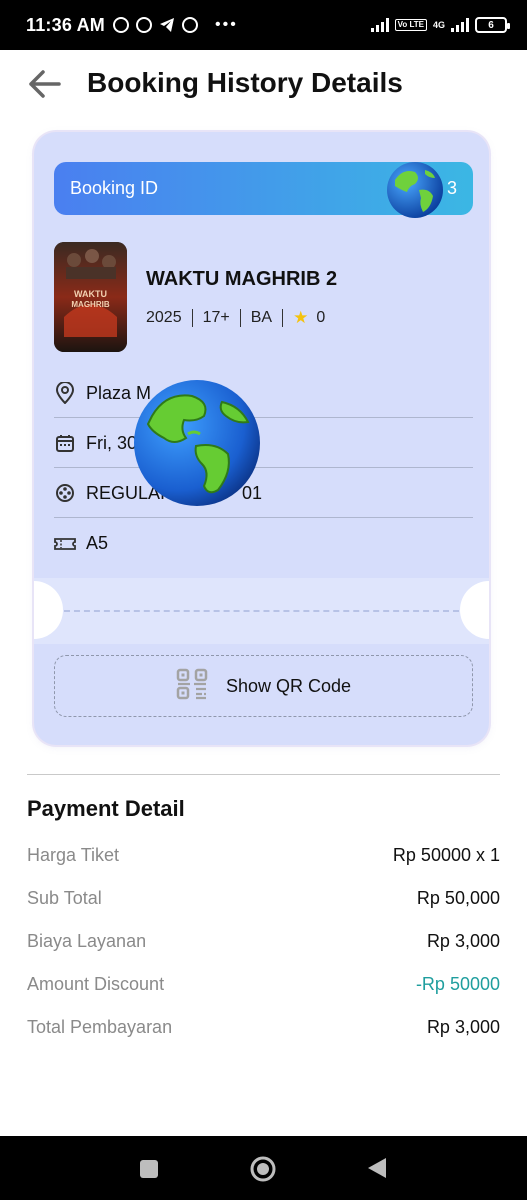  What do you see at coordinates (263, 855) in the screenshot?
I see `payment-row-ticket-price: Harga Tiket Rp 50000 x 1` at bounding box center [263, 855].